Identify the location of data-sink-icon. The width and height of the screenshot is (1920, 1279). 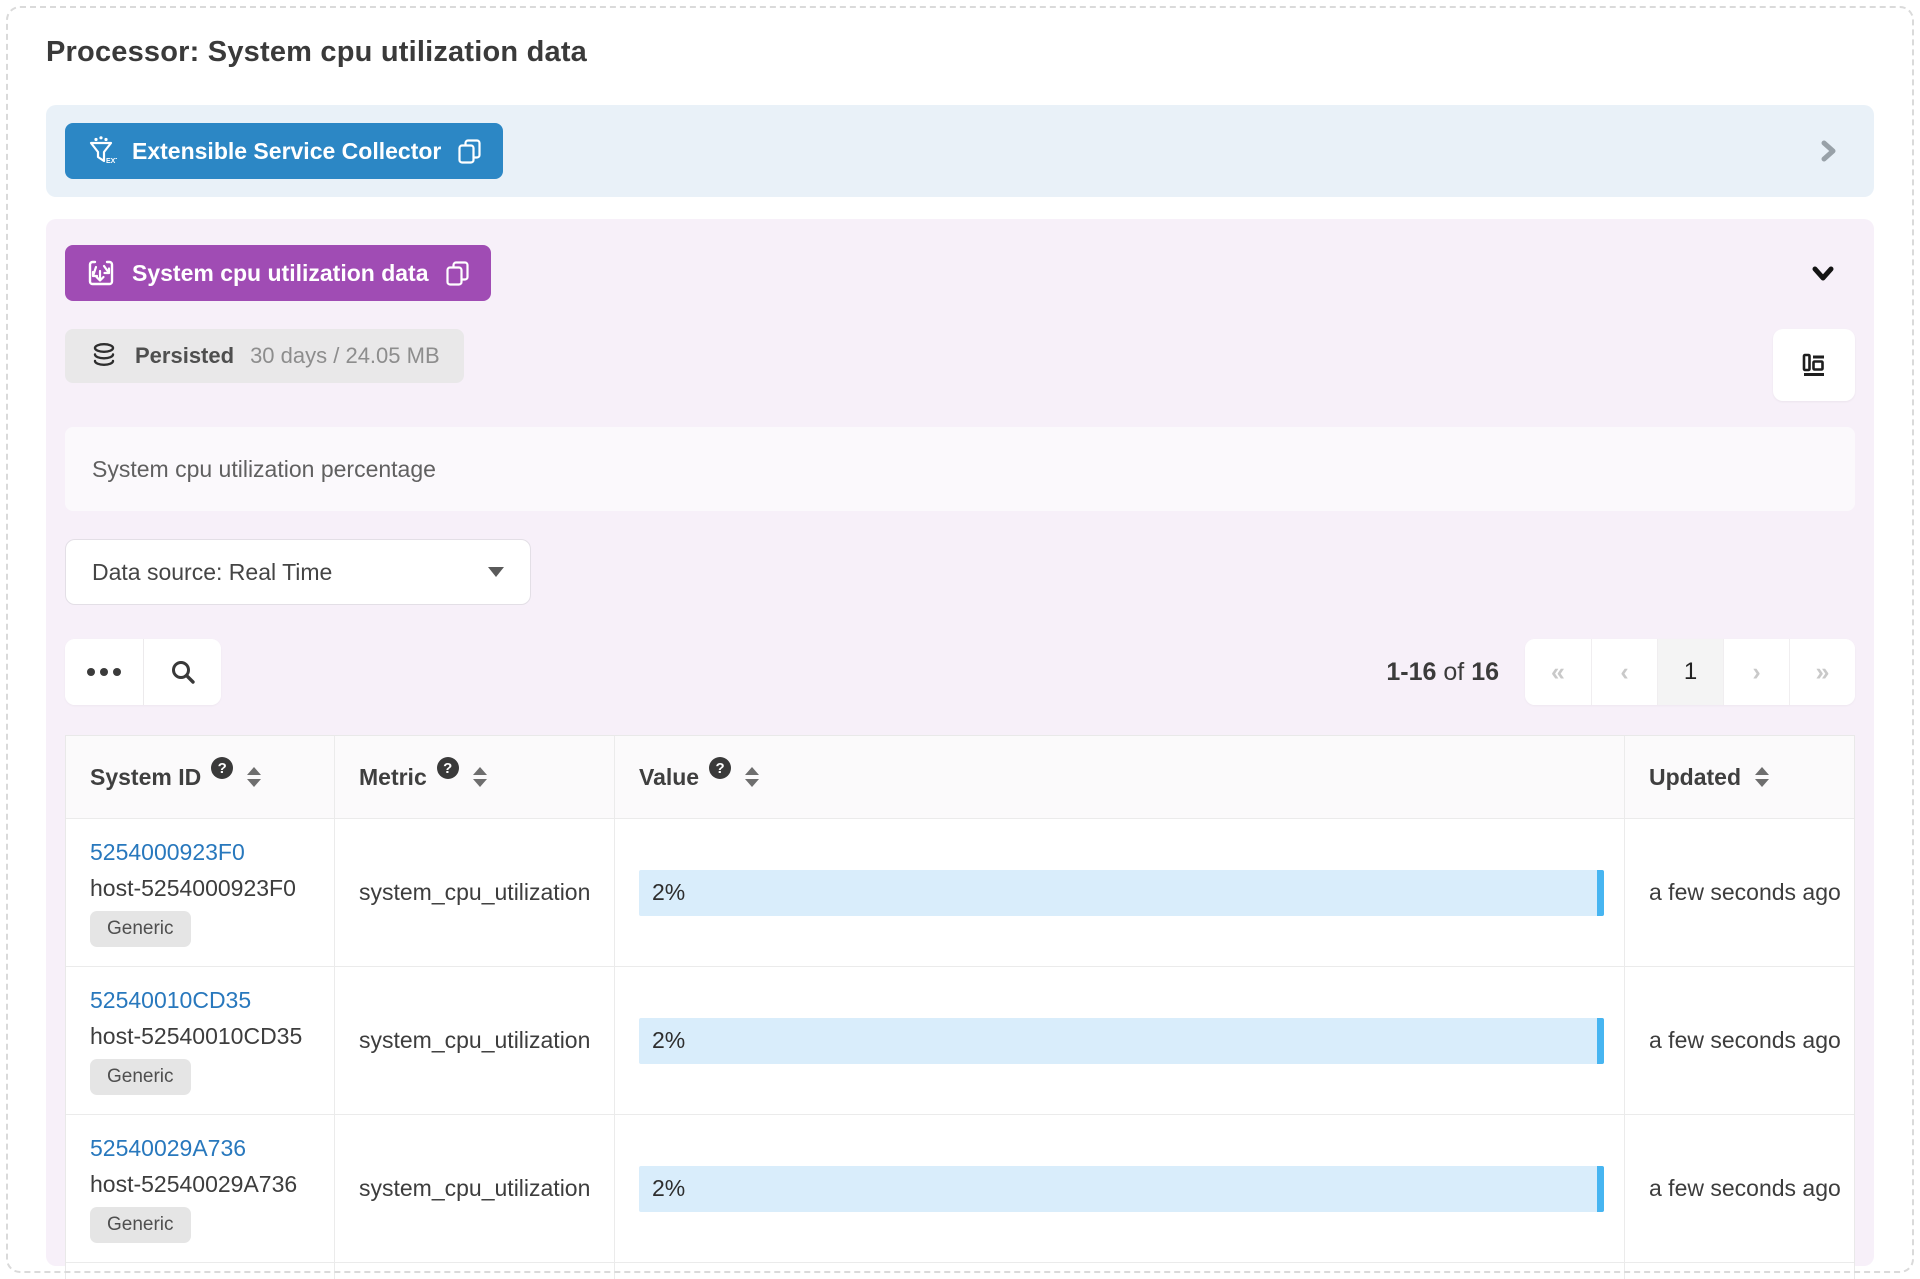
(101, 273).